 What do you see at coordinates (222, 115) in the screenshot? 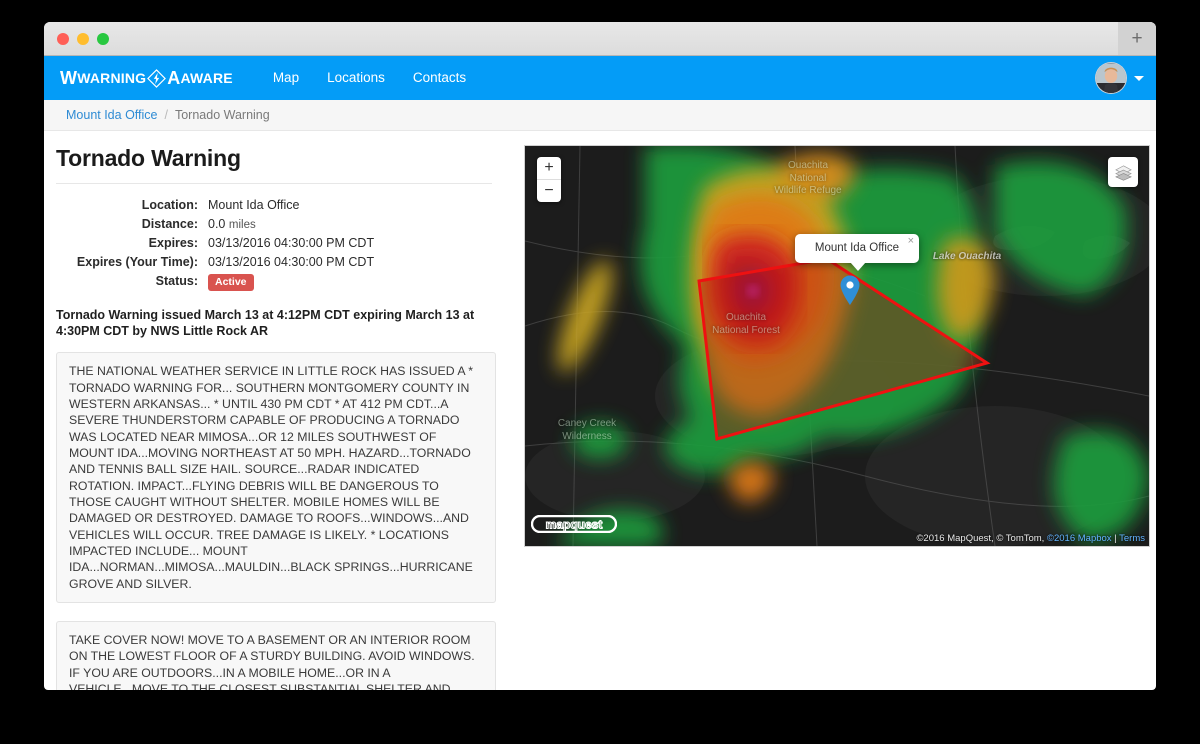
I see `breadcrumb-current: Tornado Warning` at bounding box center [222, 115].